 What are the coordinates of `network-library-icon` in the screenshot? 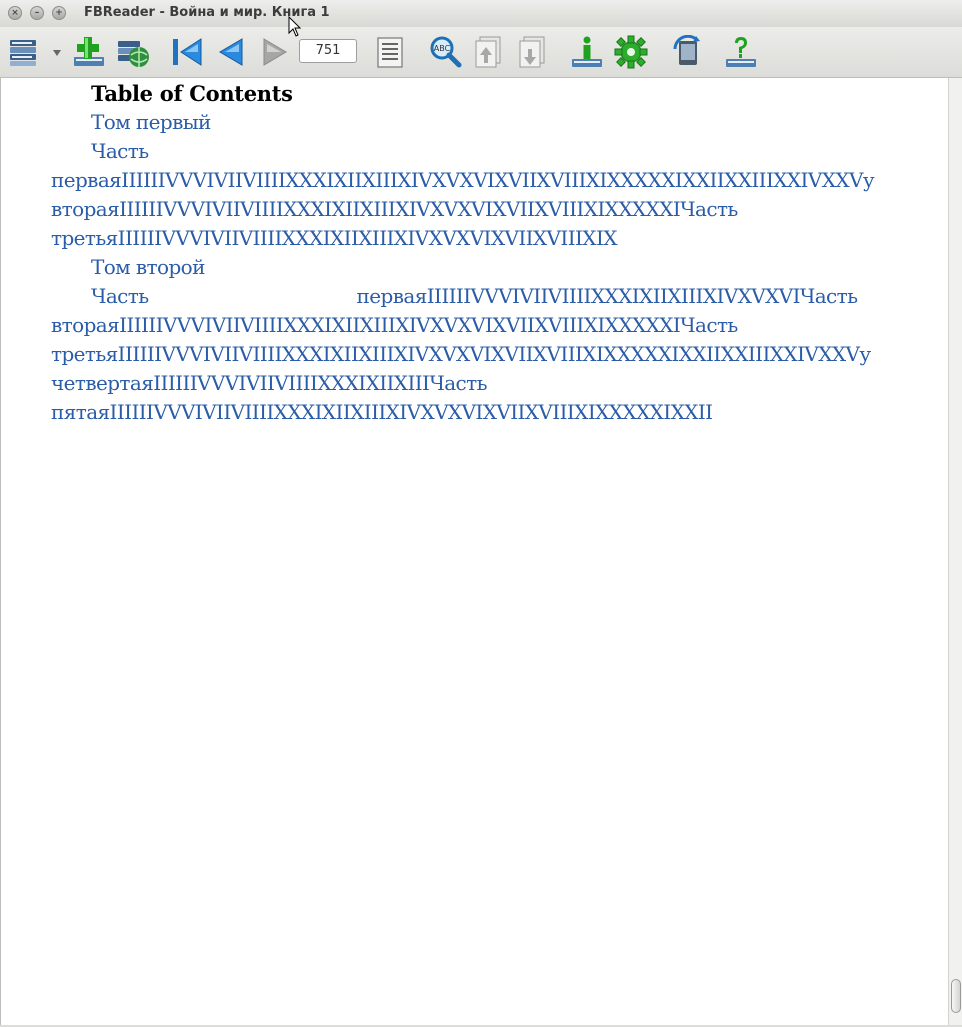 It's located at (133, 54).